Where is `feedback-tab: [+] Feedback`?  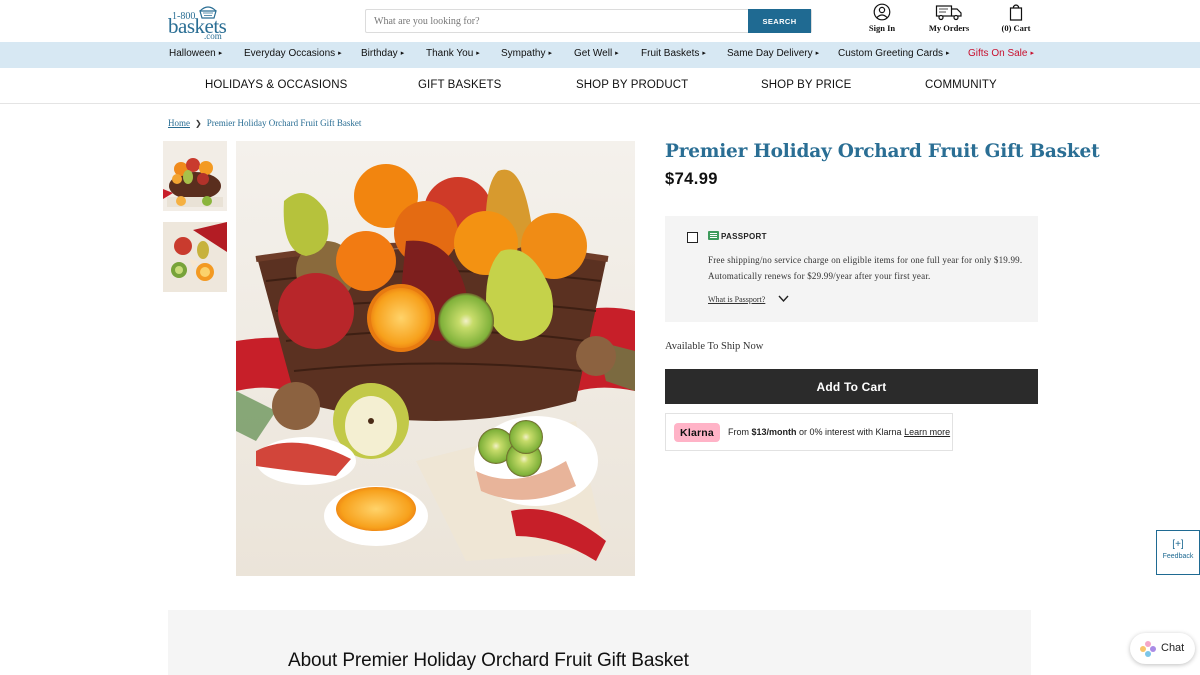 feedback-tab: [+] Feedback is located at coordinates (1178, 552).